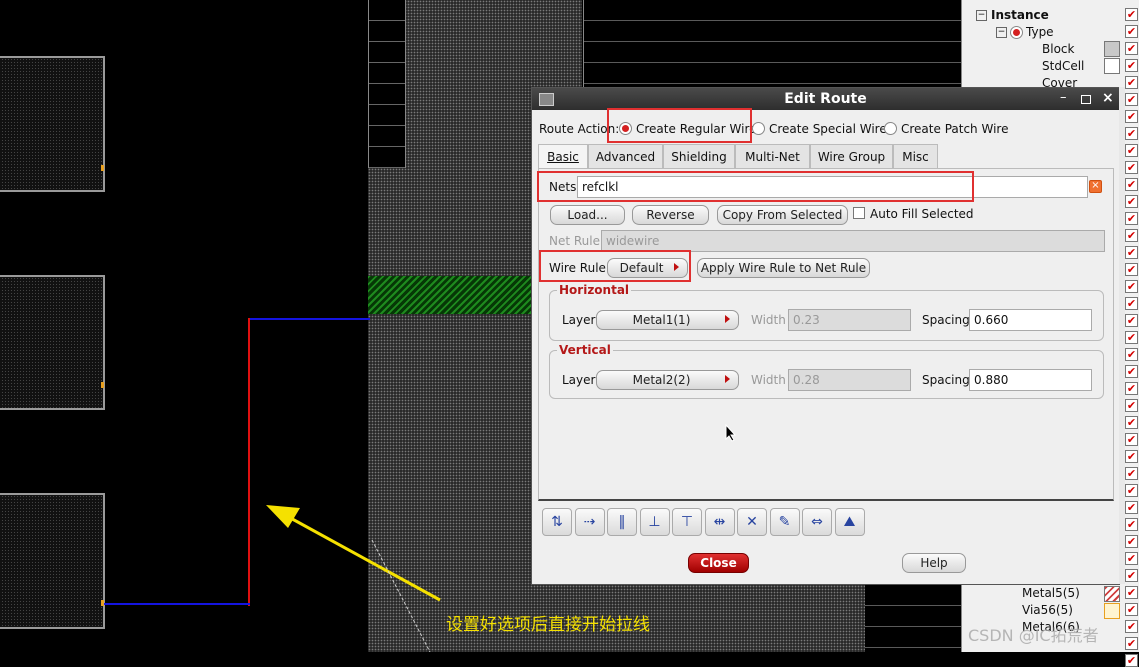 This screenshot has height=667, width=1139. I want to click on dropdown-arrow-icon, so click(727, 379).